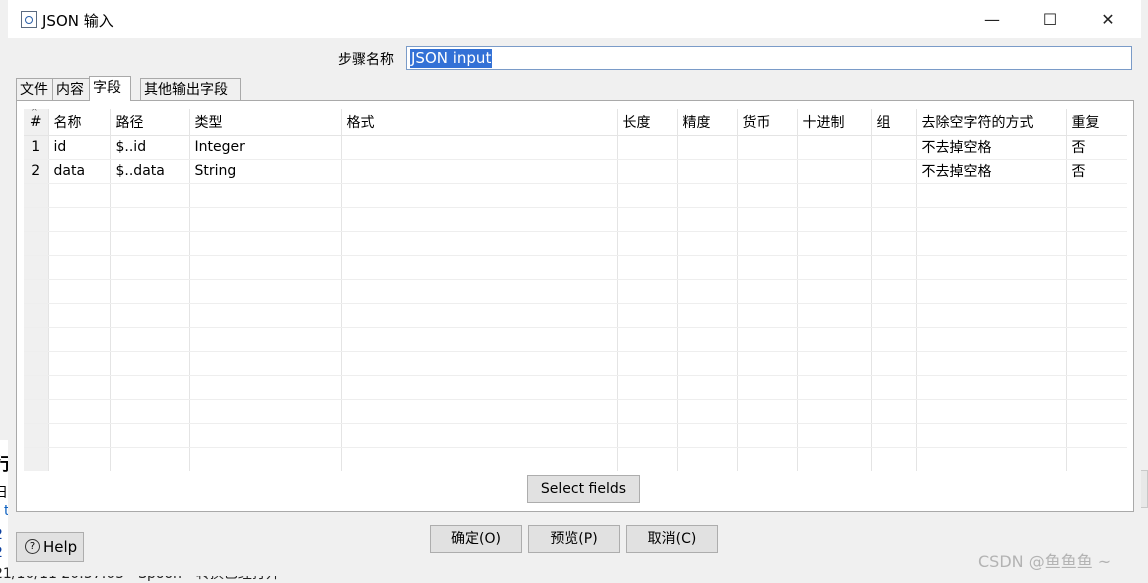  What do you see at coordinates (575, 147) in the screenshot?
I see `table-row: 1 id $..id Integer 不去掉空格否` at bounding box center [575, 147].